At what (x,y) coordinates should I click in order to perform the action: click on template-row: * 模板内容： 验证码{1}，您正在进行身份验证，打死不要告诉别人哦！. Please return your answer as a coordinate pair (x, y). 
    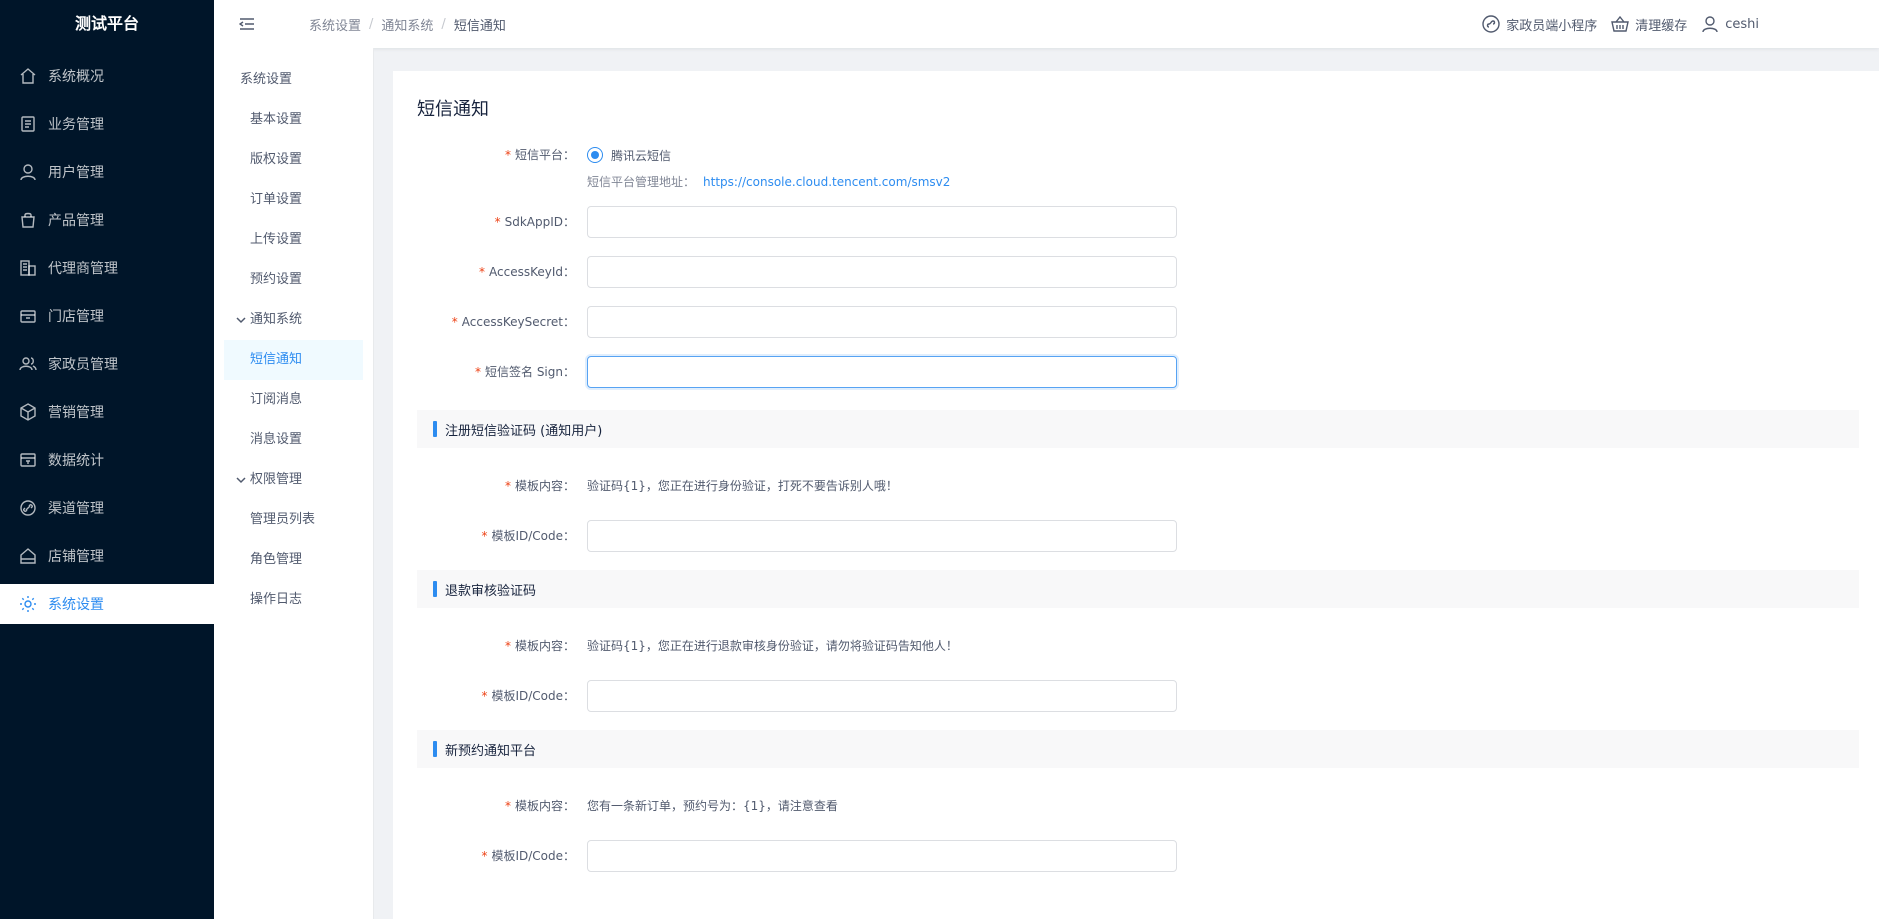
    Looking at the image, I should click on (1138, 486).